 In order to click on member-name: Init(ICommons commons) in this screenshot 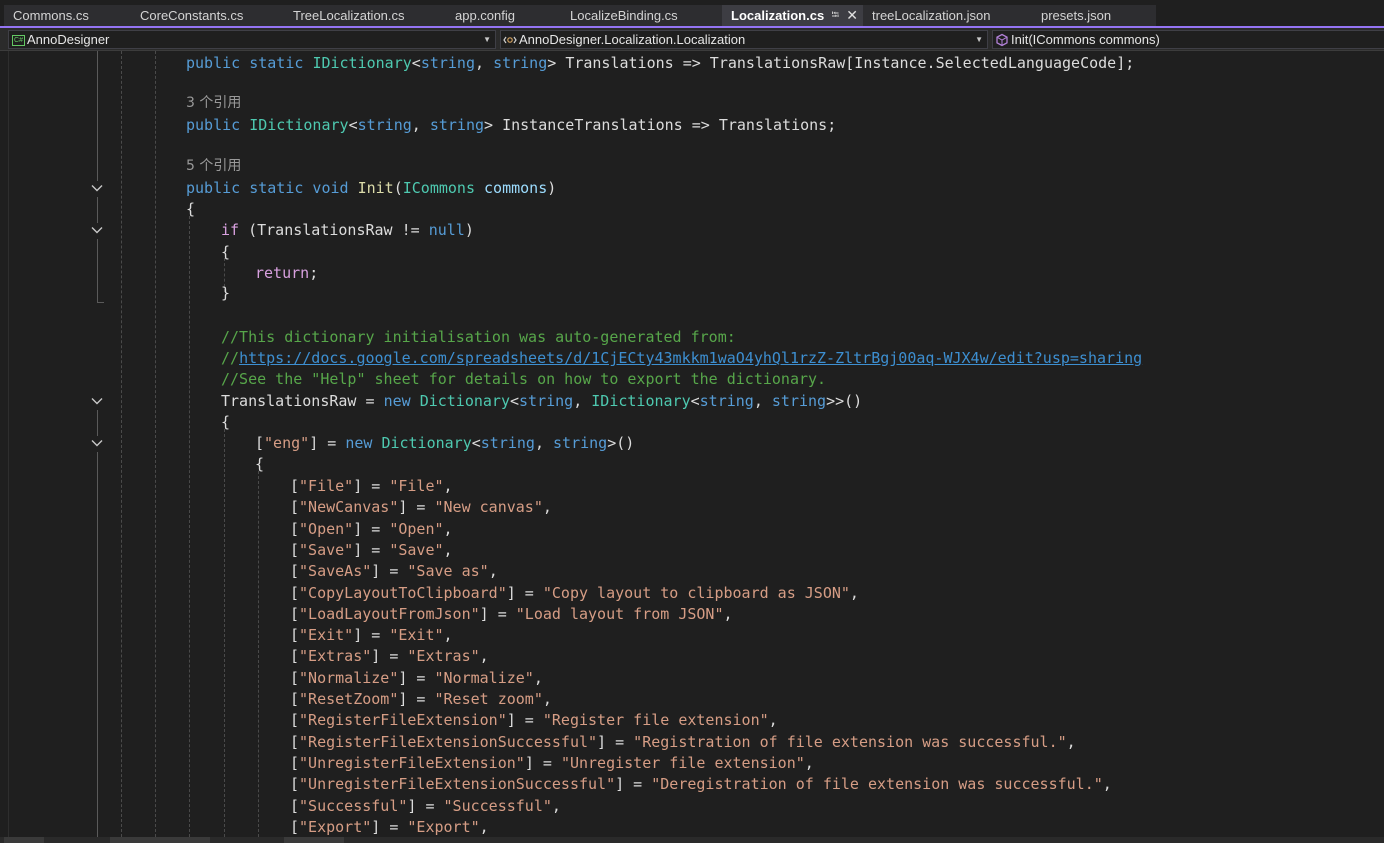, I will do `click(1085, 39)`.